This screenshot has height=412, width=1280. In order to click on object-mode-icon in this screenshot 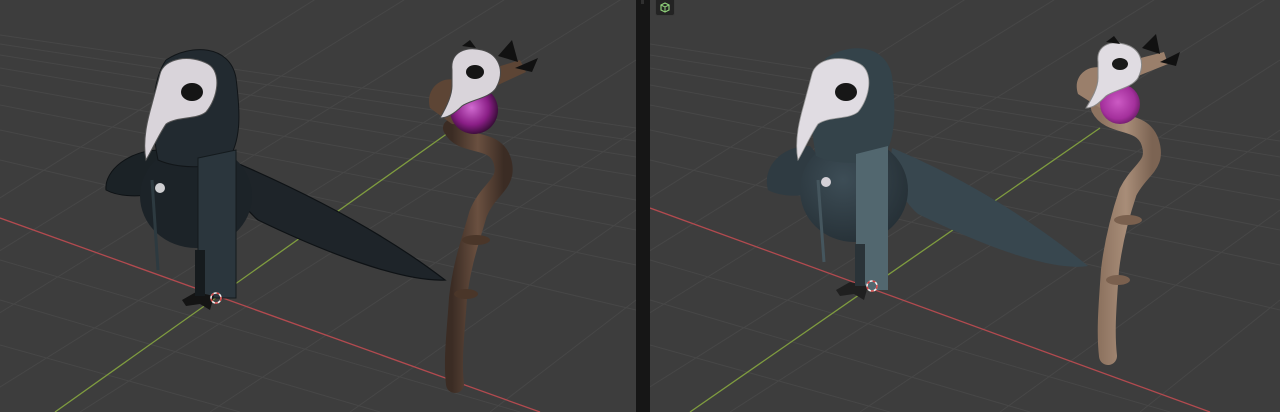, I will do `click(665, 8)`.